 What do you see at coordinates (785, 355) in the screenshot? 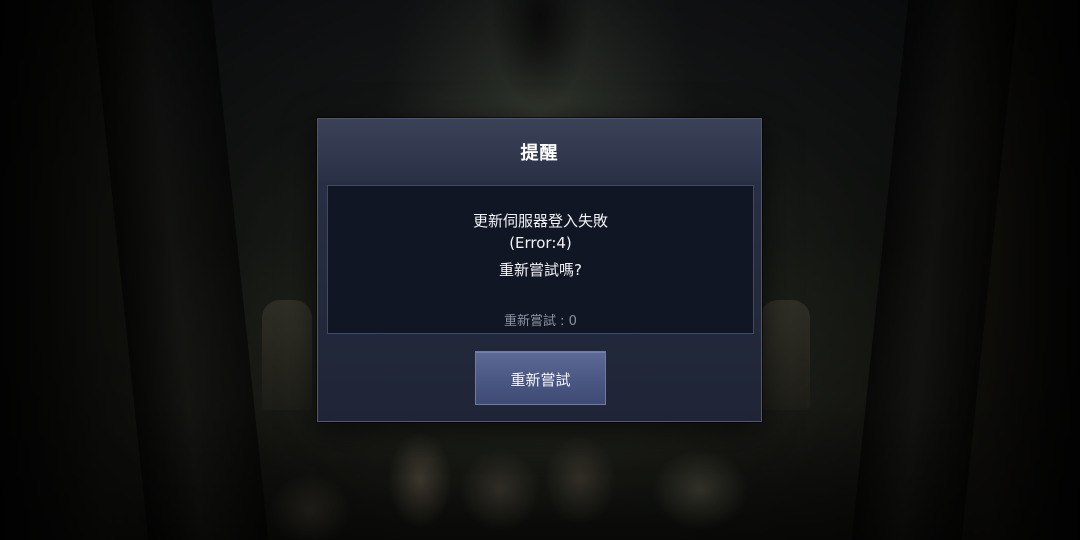
I see `background-statue-right` at bounding box center [785, 355].